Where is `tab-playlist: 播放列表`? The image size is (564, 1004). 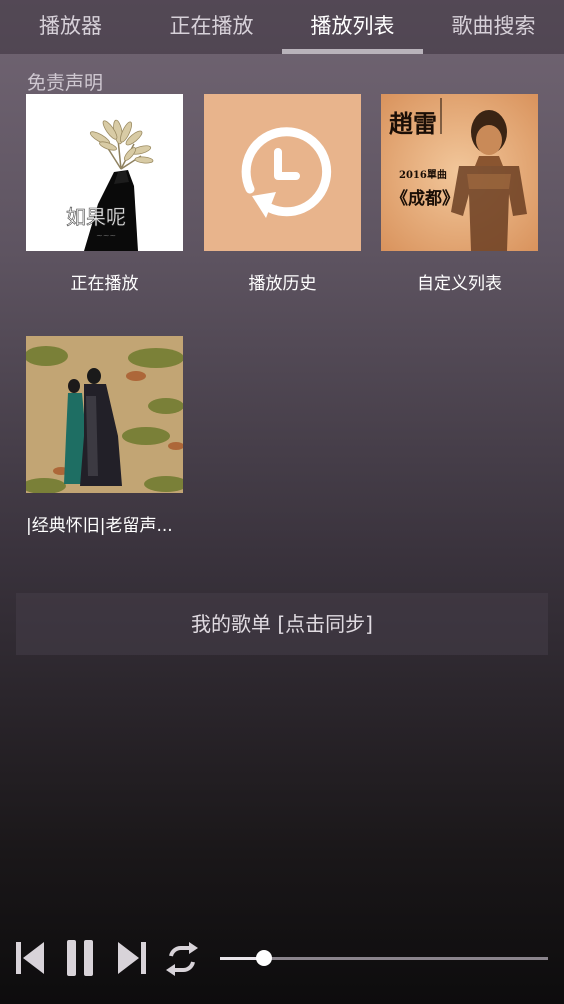 tab-playlist: 播放列表 is located at coordinates (352, 27).